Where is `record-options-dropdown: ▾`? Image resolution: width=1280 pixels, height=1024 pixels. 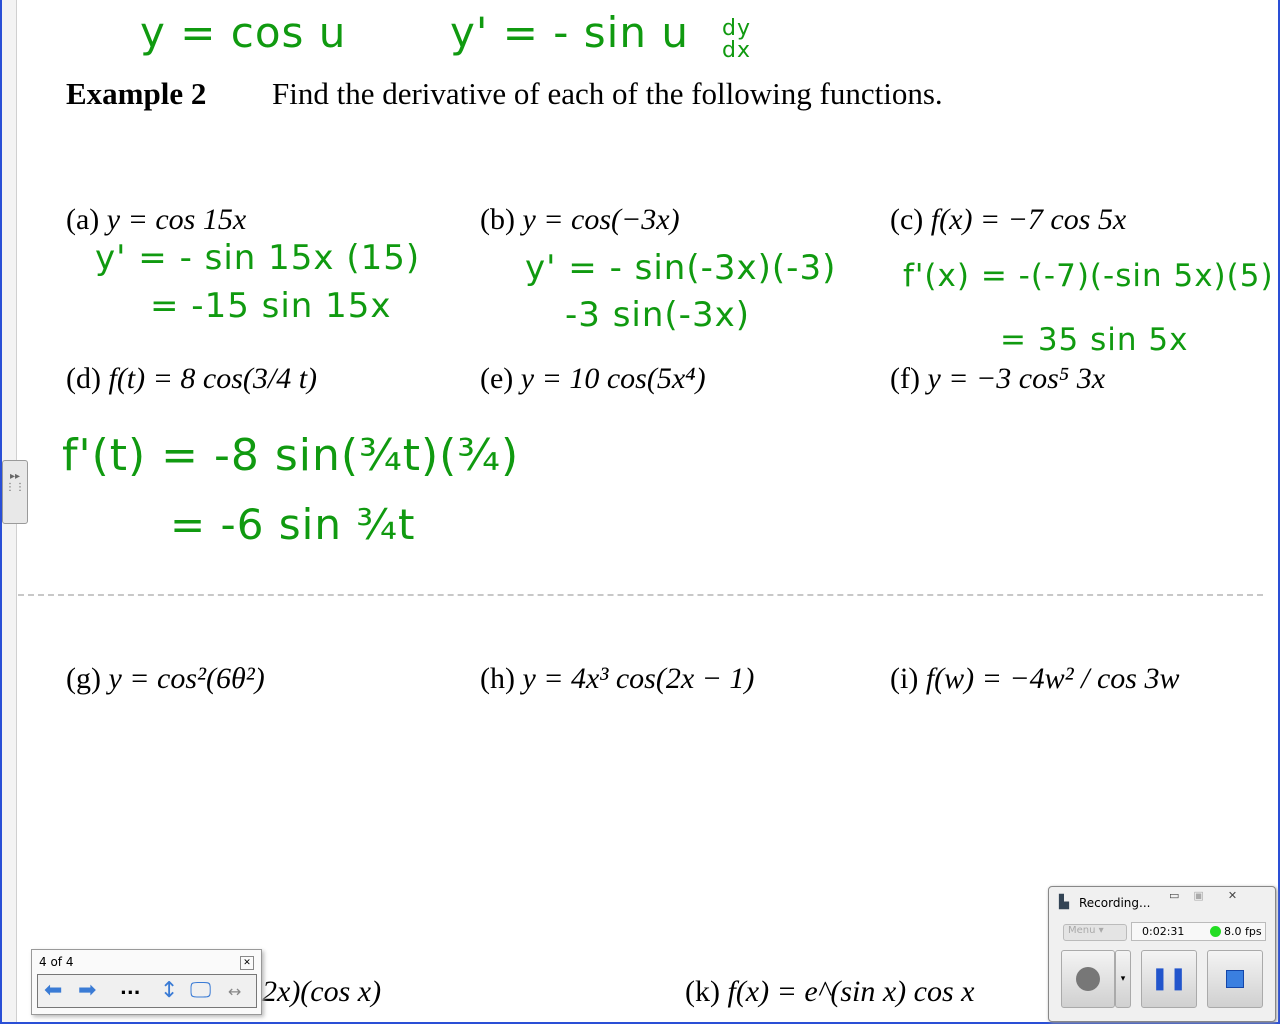
record-options-dropdown: ▾ is located at coordinates (1123, 979).